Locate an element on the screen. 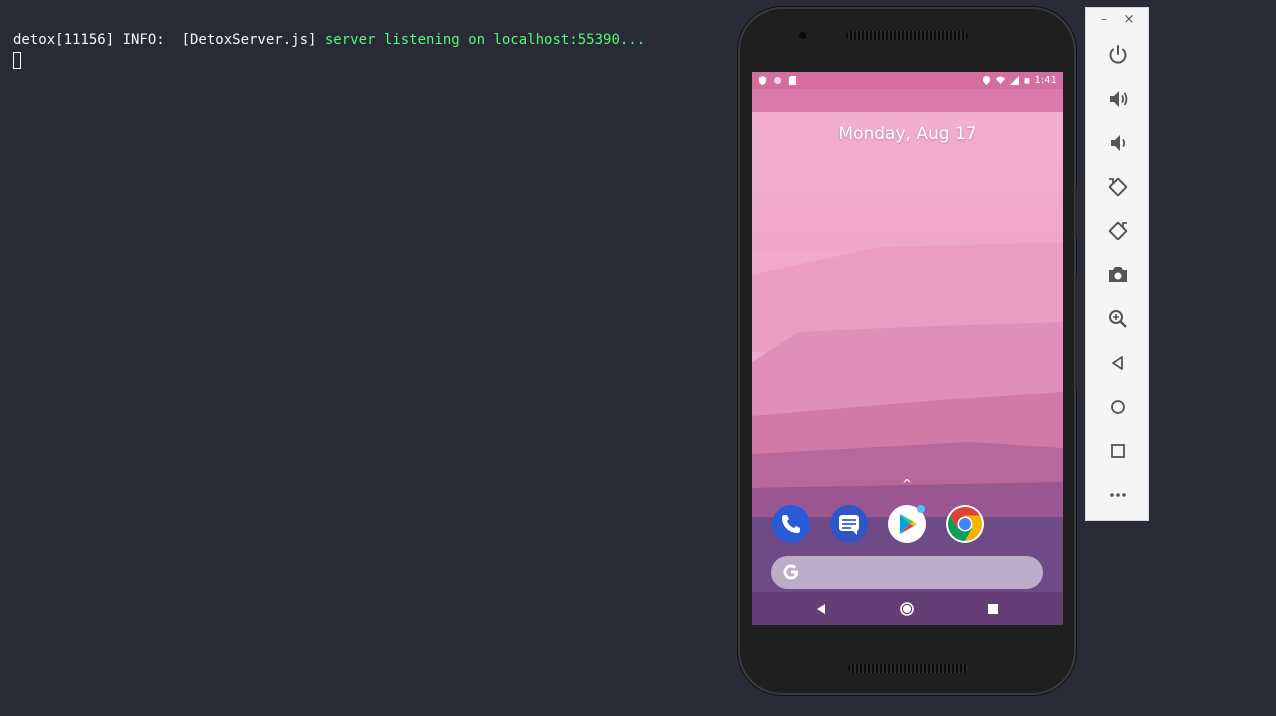  bottom-speaker-grille is located at coordinates (908, 668).